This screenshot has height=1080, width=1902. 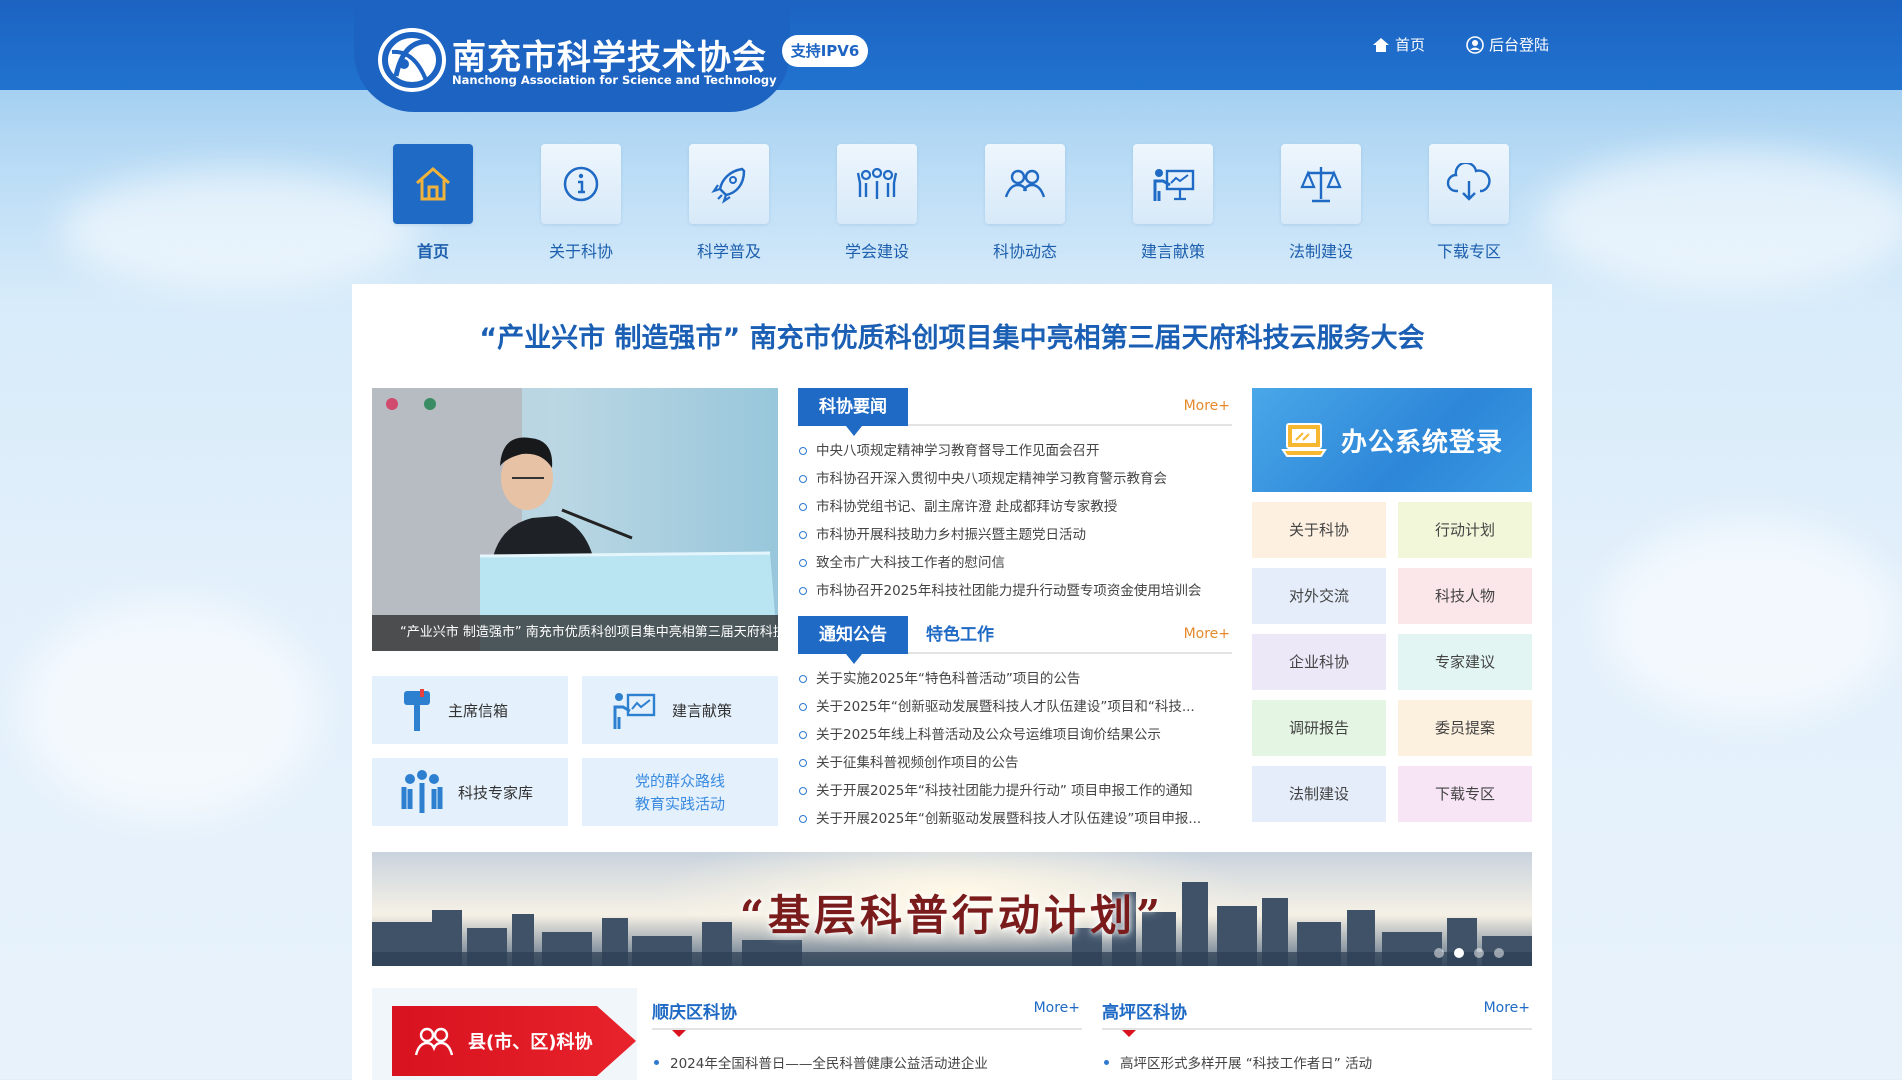 What do you see at coordinates (1465, 530) in the screenshot?
I see `grid-action-plan-button: 行动计划` at bounding box center [1465, 530].